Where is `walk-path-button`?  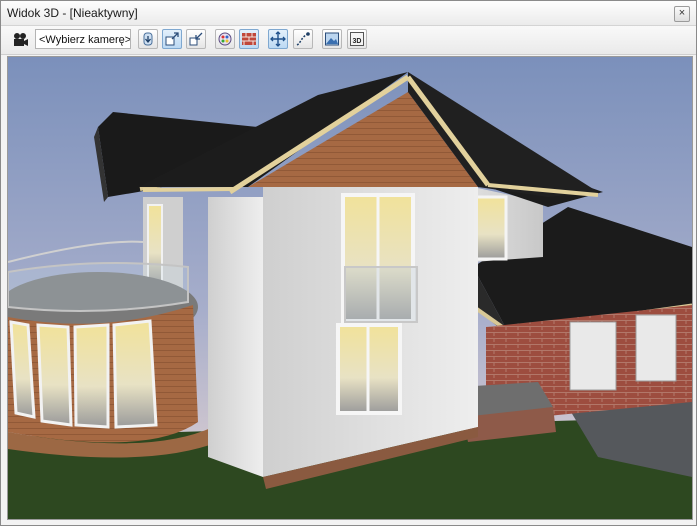 walk-path-button is located at coordinates (303, 39).